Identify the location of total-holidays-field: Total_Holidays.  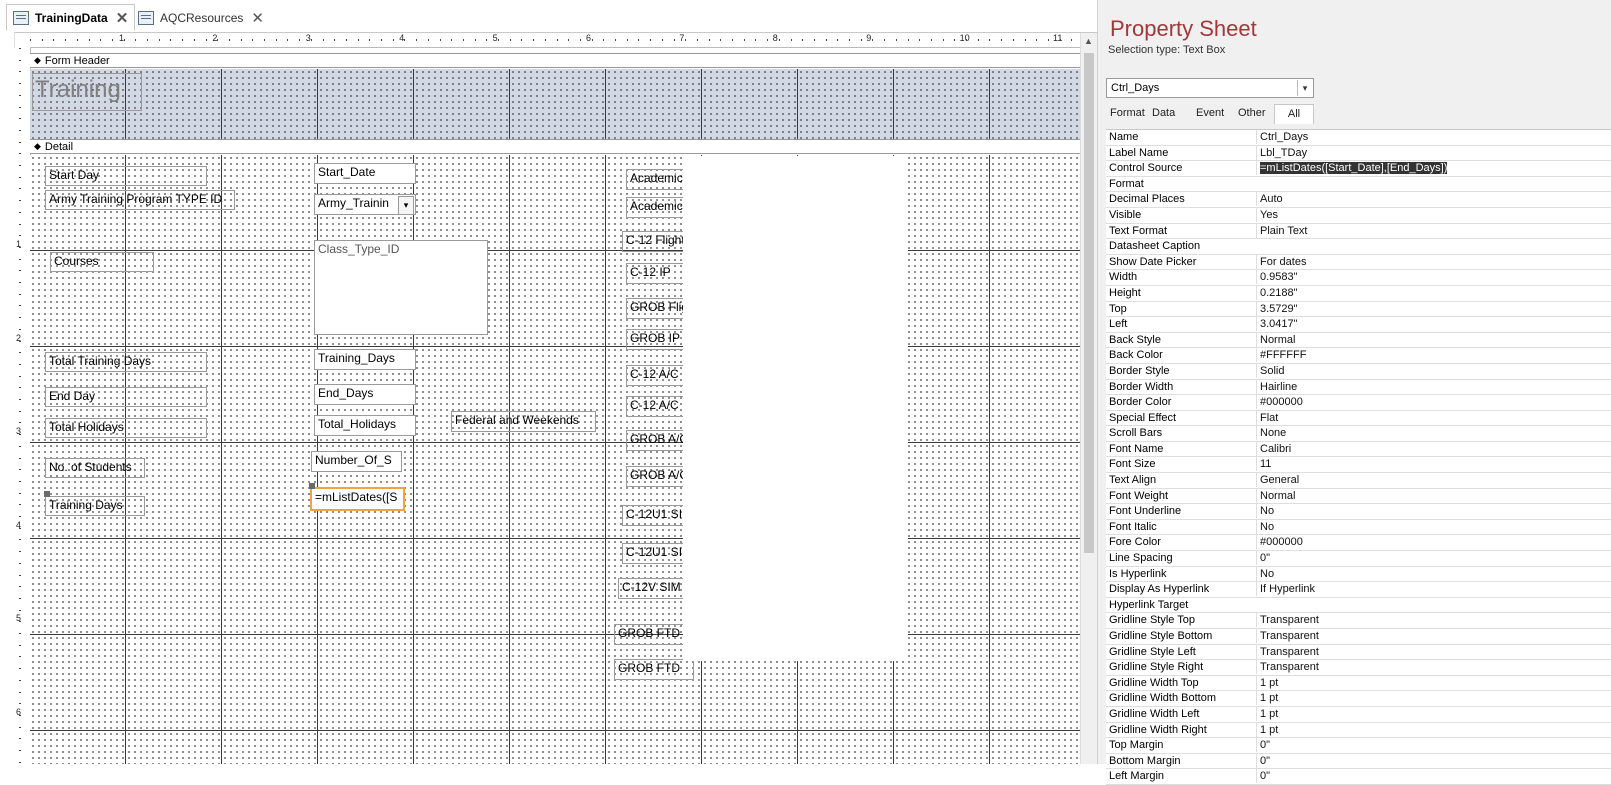
(365, 425).